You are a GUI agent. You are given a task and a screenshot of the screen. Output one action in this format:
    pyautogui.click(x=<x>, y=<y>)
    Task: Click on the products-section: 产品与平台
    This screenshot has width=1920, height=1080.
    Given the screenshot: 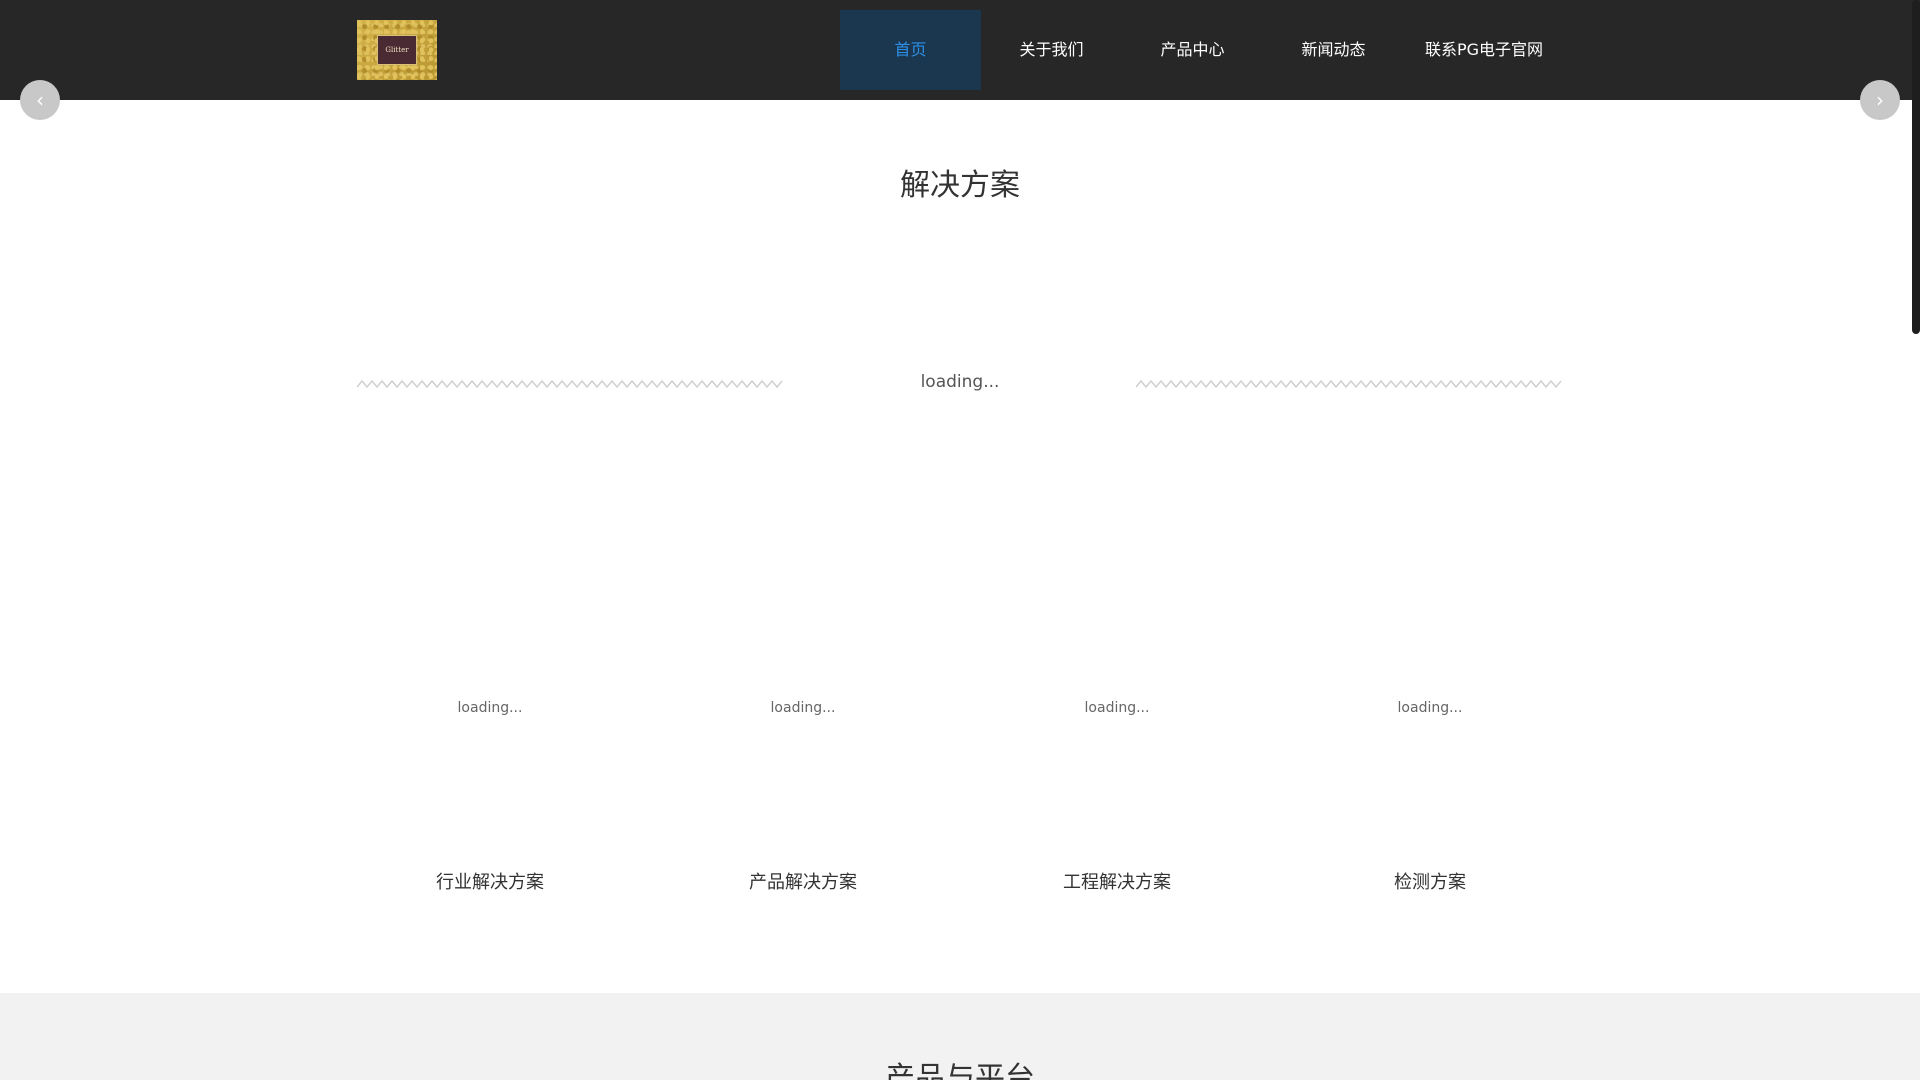 What is the action you would take?
    pyautogui.click(x=960, y=1036)
    